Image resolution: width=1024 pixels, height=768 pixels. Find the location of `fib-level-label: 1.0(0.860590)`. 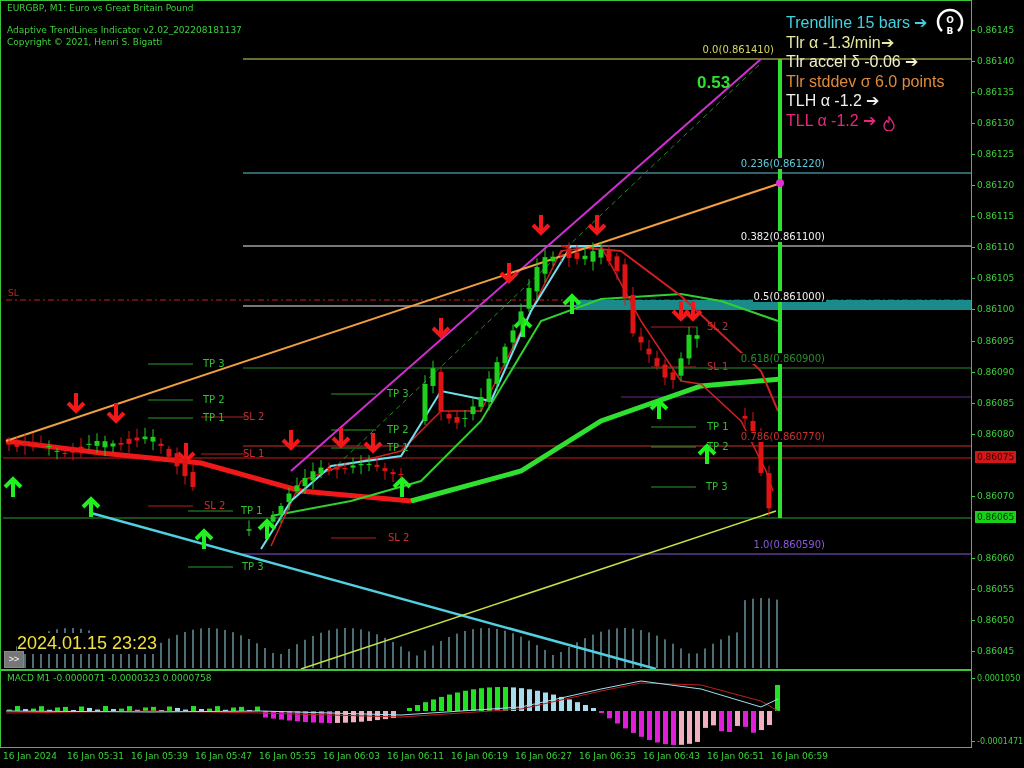

fib-level-label: 1.0(0.860590) is located at coordinates (789, 544).